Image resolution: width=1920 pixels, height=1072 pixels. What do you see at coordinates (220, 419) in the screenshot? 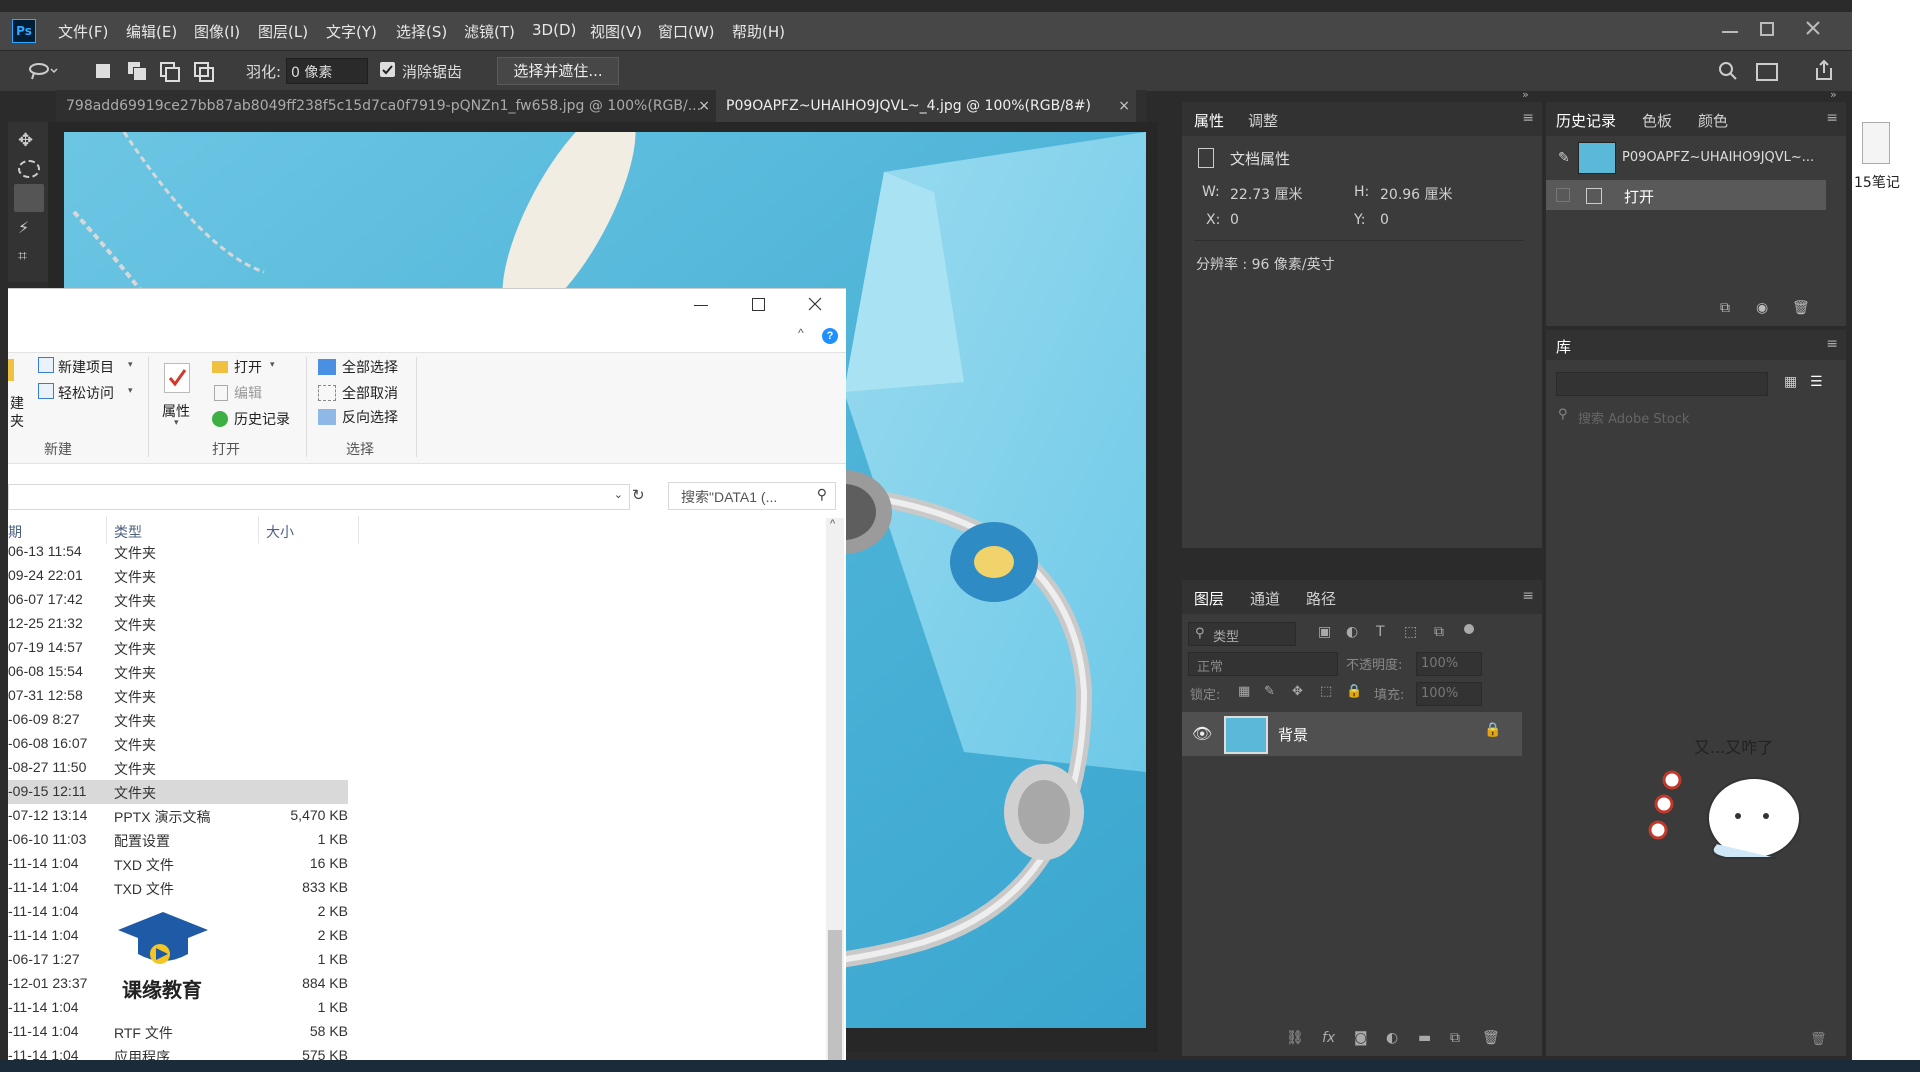
I see `history-icon` at bounding box center [220, 419].